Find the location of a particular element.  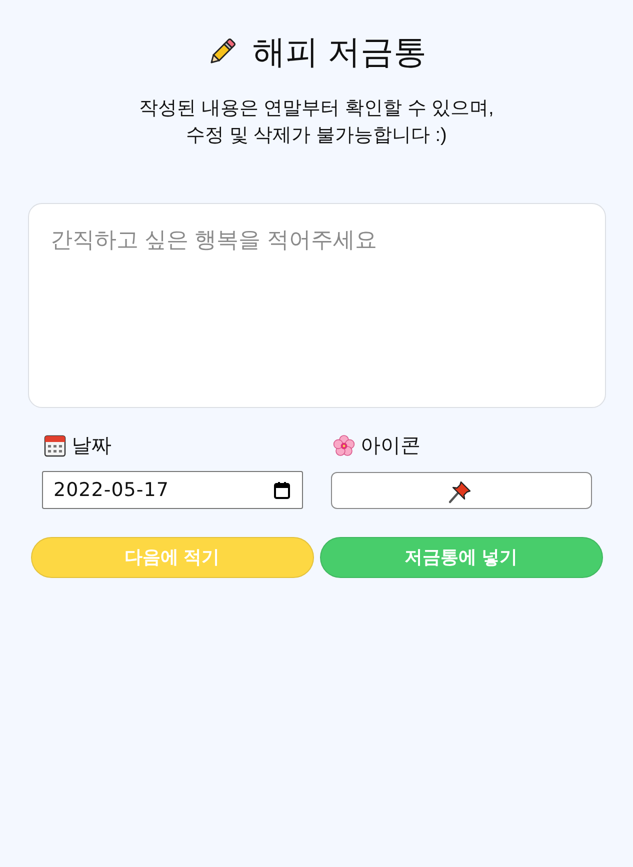

cherry-blossom-icon is located at coordinates (343, 446).